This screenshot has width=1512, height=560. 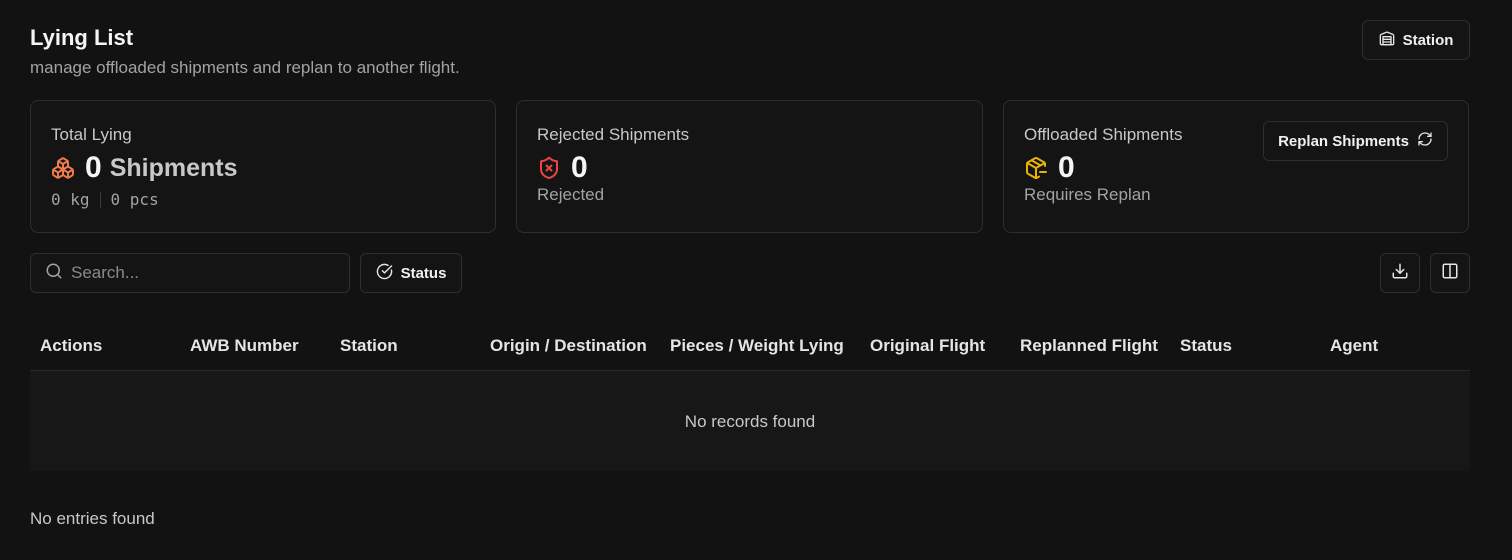 What do you see at coordinates (91, 134) in the screenshot?
I see `total-lying-label: Total Lying` at bounding box center [91, 134].